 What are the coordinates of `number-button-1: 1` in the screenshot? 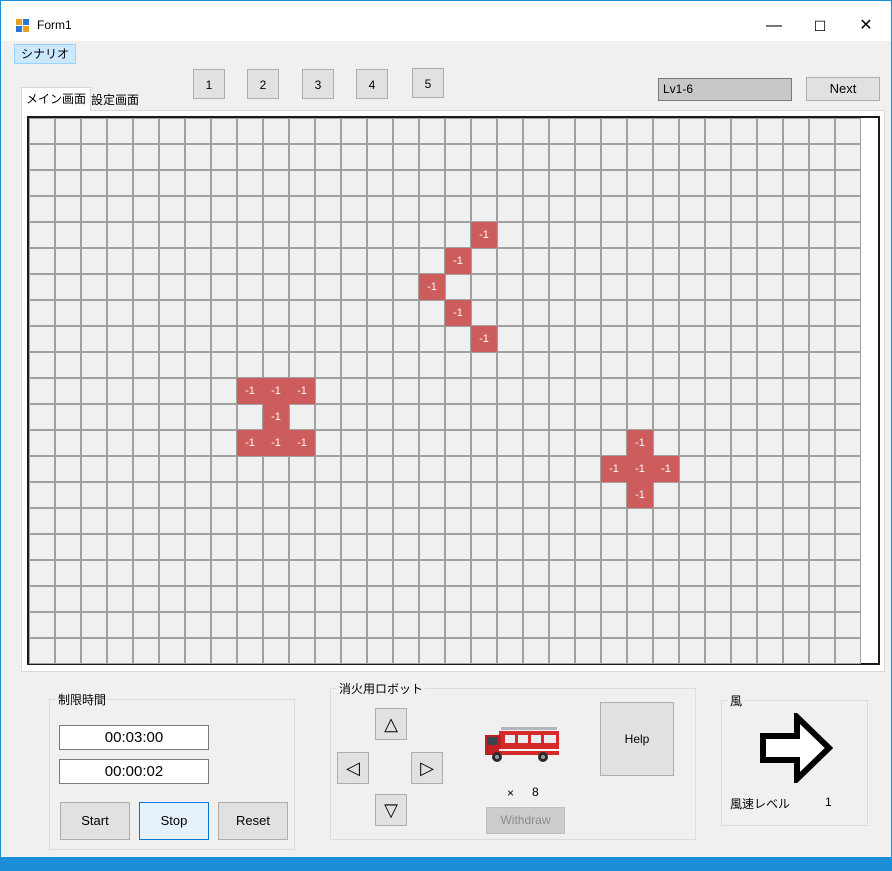 It's located at (209, 84).